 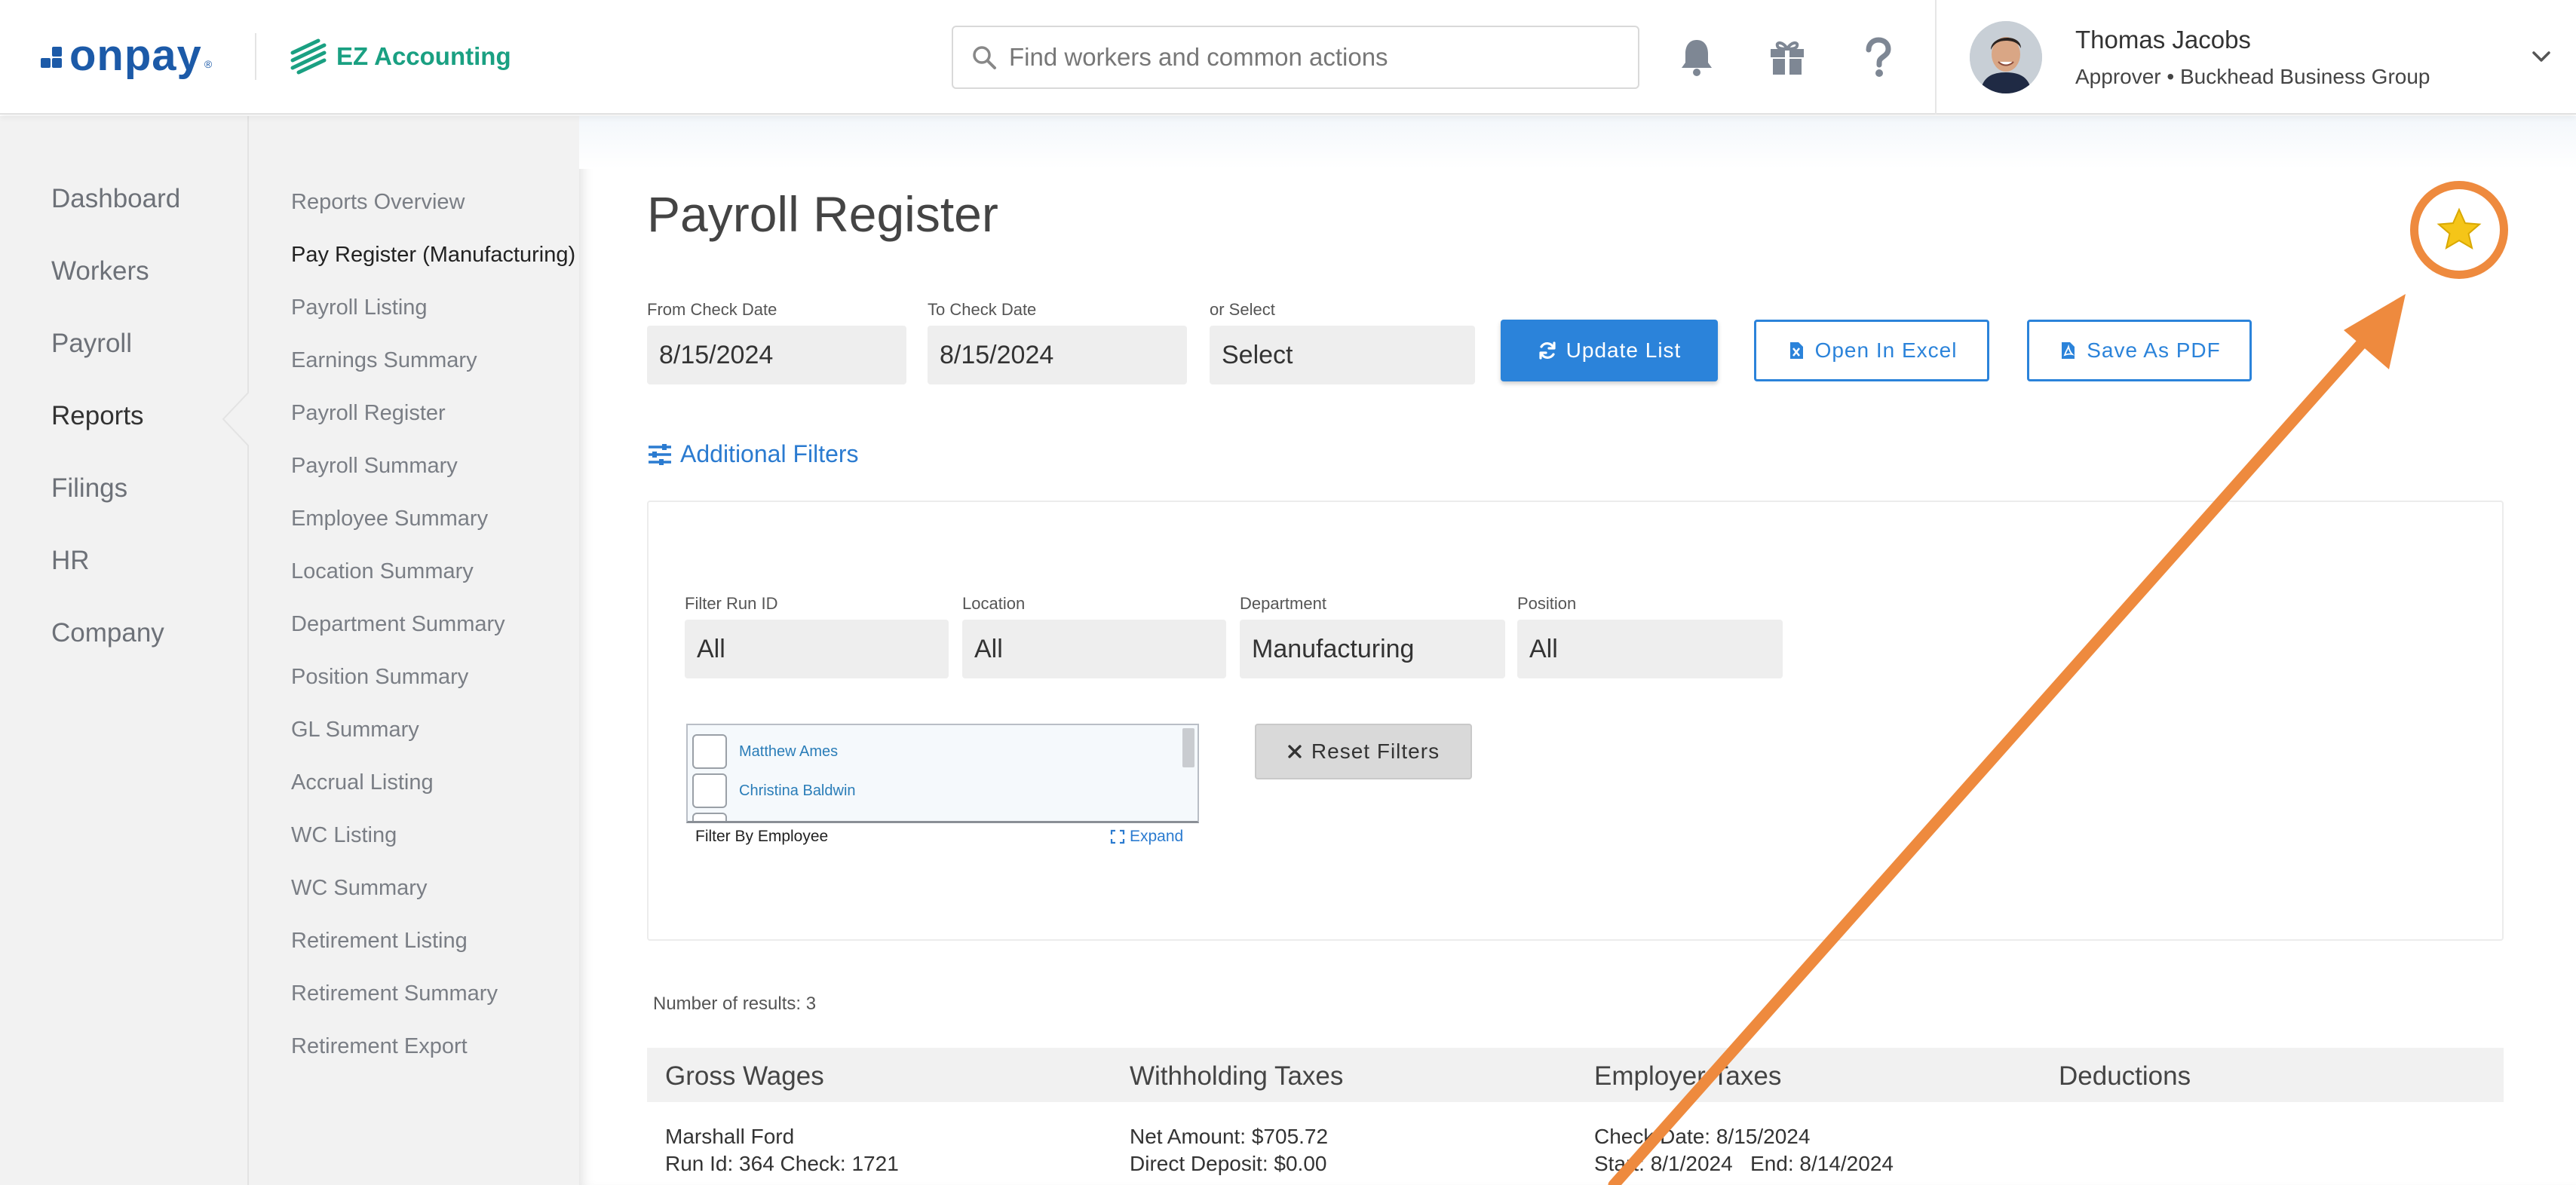 I want to click on gifts-button, so click(x=1787, y=57).